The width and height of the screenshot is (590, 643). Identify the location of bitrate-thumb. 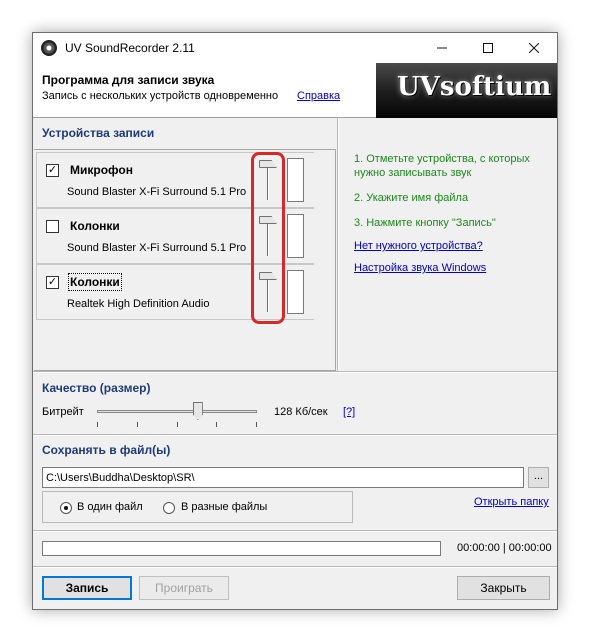
(197, 411).